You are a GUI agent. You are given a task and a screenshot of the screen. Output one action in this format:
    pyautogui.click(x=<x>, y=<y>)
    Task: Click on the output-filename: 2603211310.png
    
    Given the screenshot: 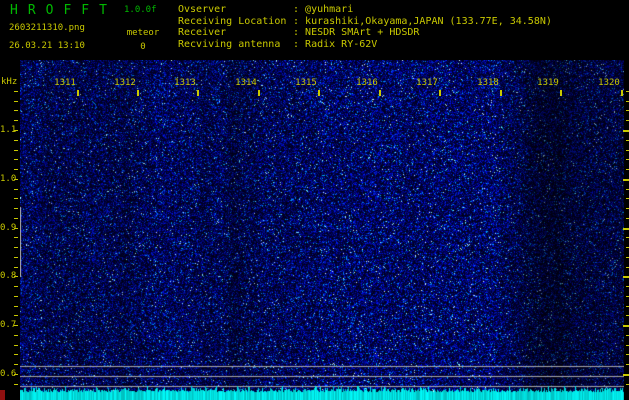 What is the action you would take?
    pyautogui.click(x=47, y=28)
    